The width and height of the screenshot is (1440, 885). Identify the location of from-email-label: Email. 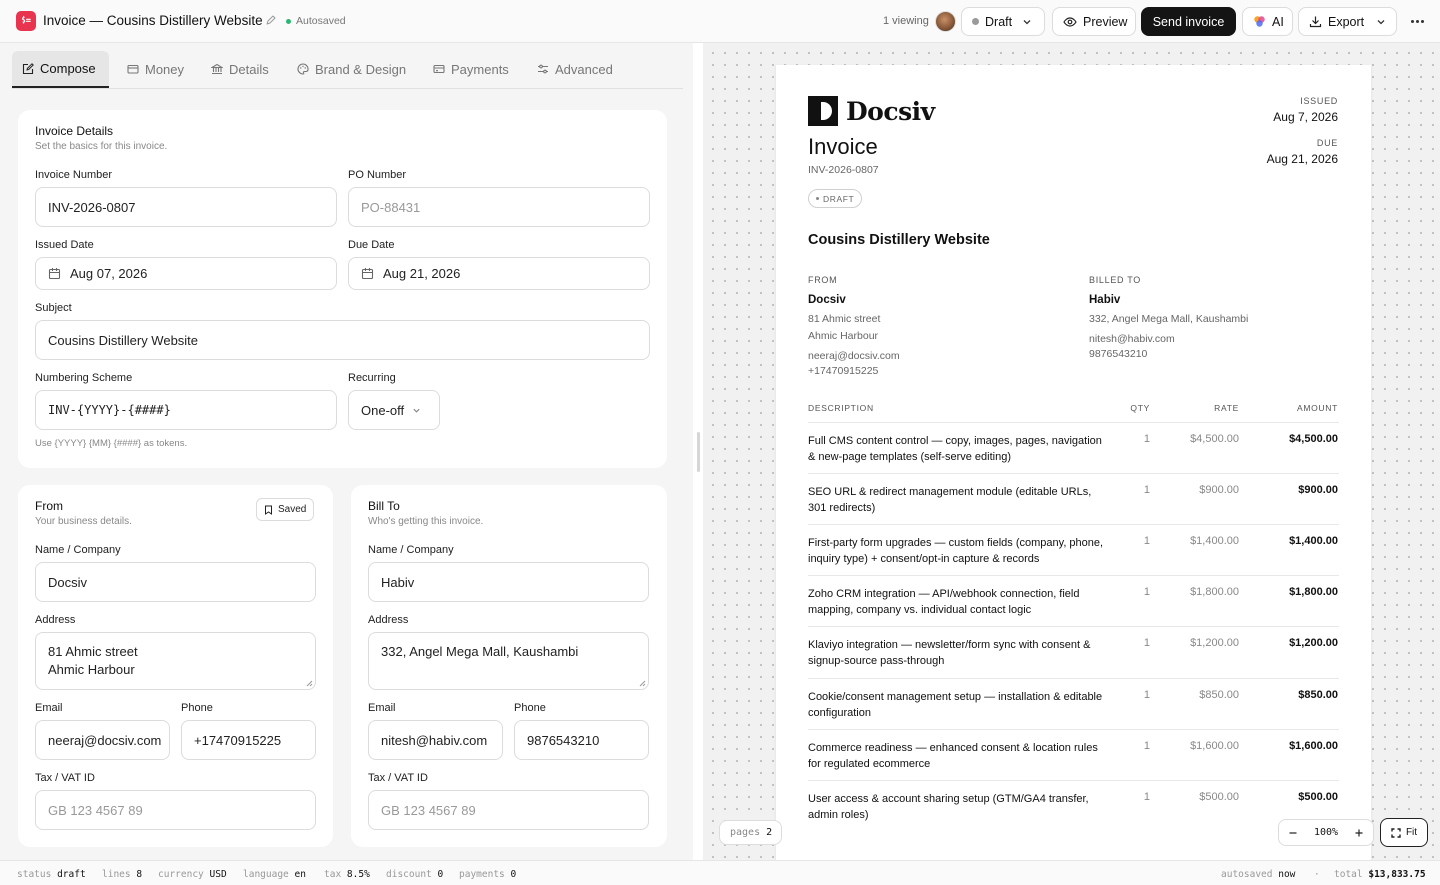
(49, 708).